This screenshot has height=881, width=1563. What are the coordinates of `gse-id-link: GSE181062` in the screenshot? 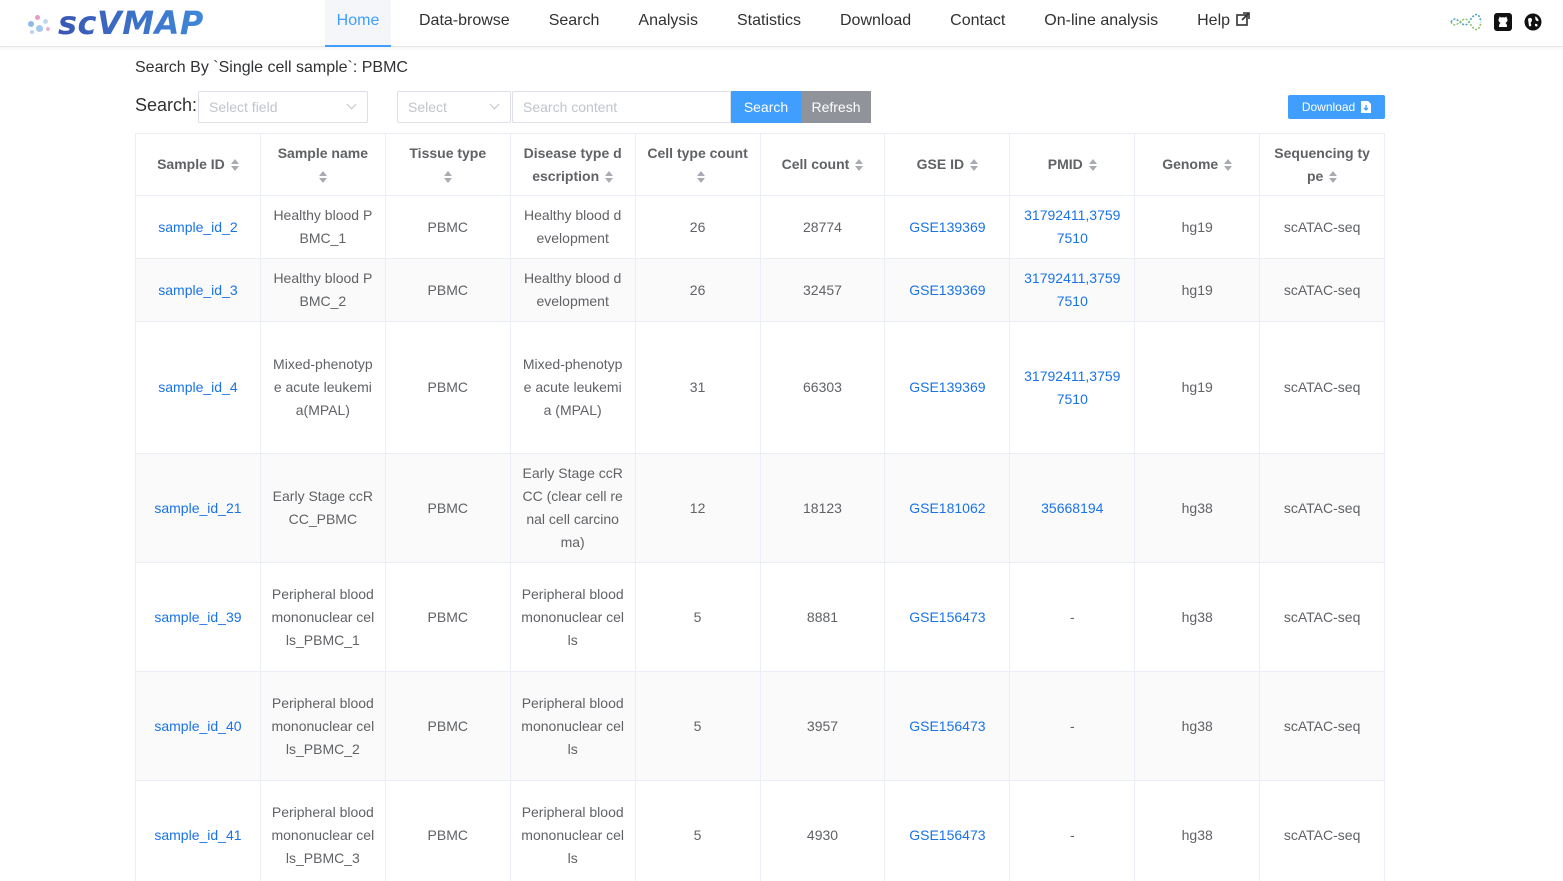 It's located at (947, 508).